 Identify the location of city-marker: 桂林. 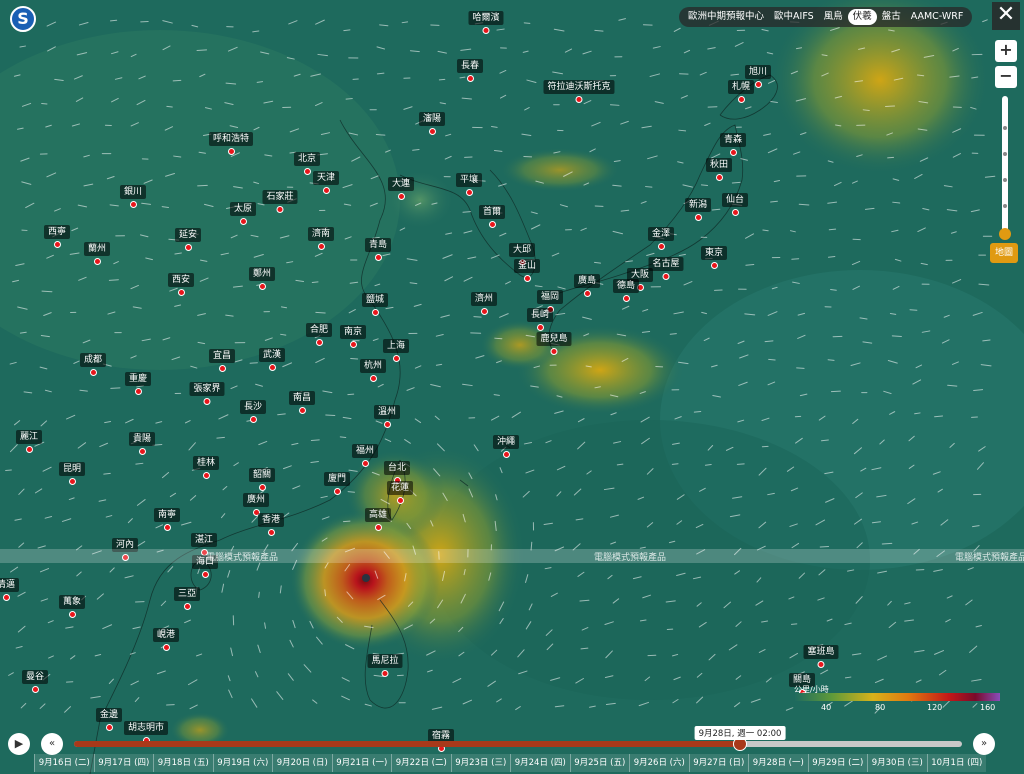
(206, 464).